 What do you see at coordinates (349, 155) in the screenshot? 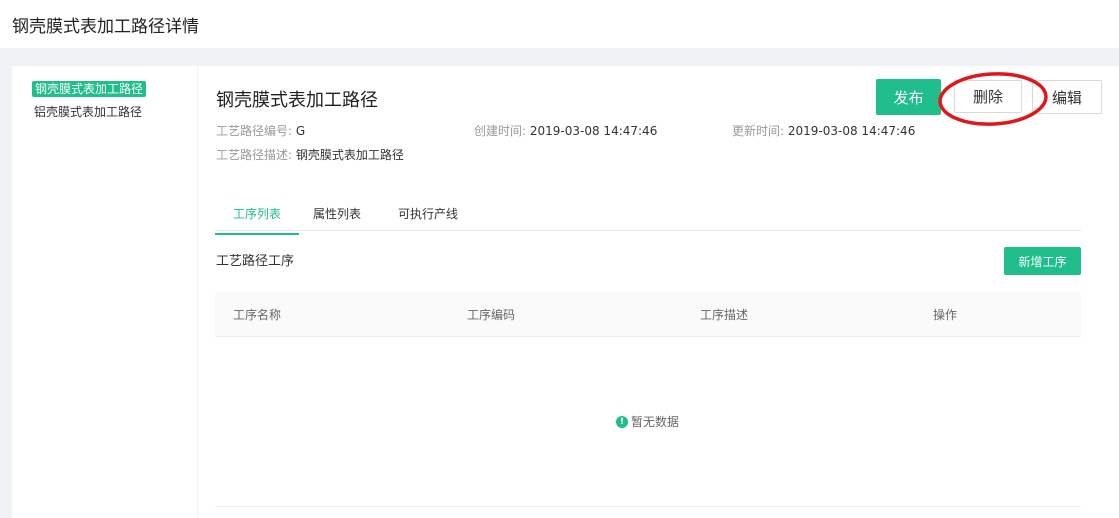
I see `route-desc-value: 钢壳膜式表加工路径` at bounding box center [349, 155].